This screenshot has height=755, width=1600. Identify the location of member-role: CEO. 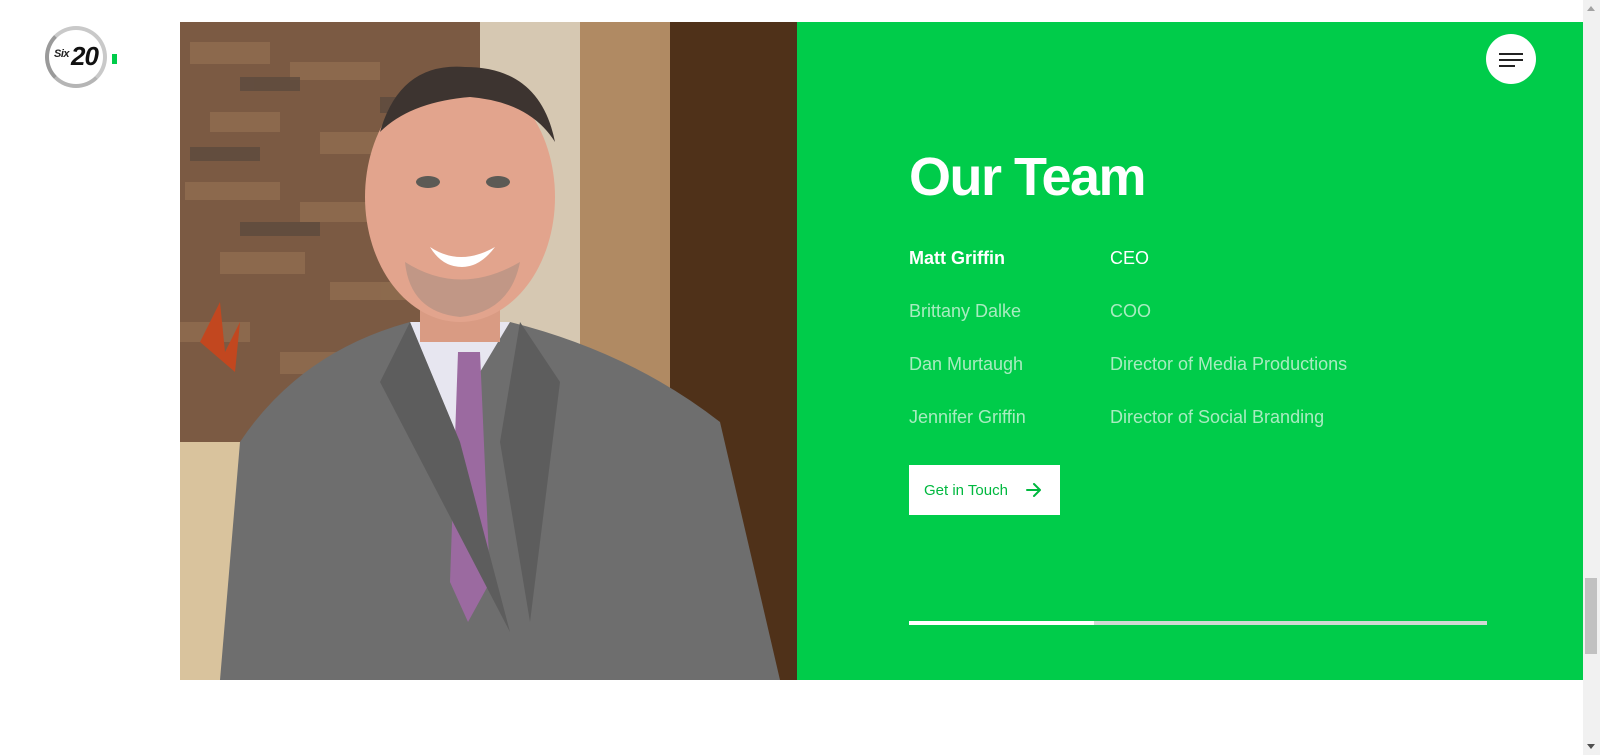
(1130, 258).